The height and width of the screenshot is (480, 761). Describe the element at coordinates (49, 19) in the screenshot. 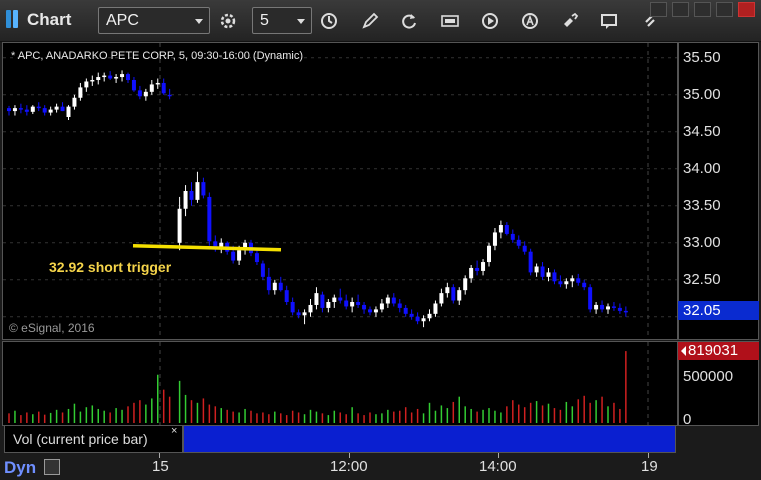

I see `window-title: Chart` at that location.